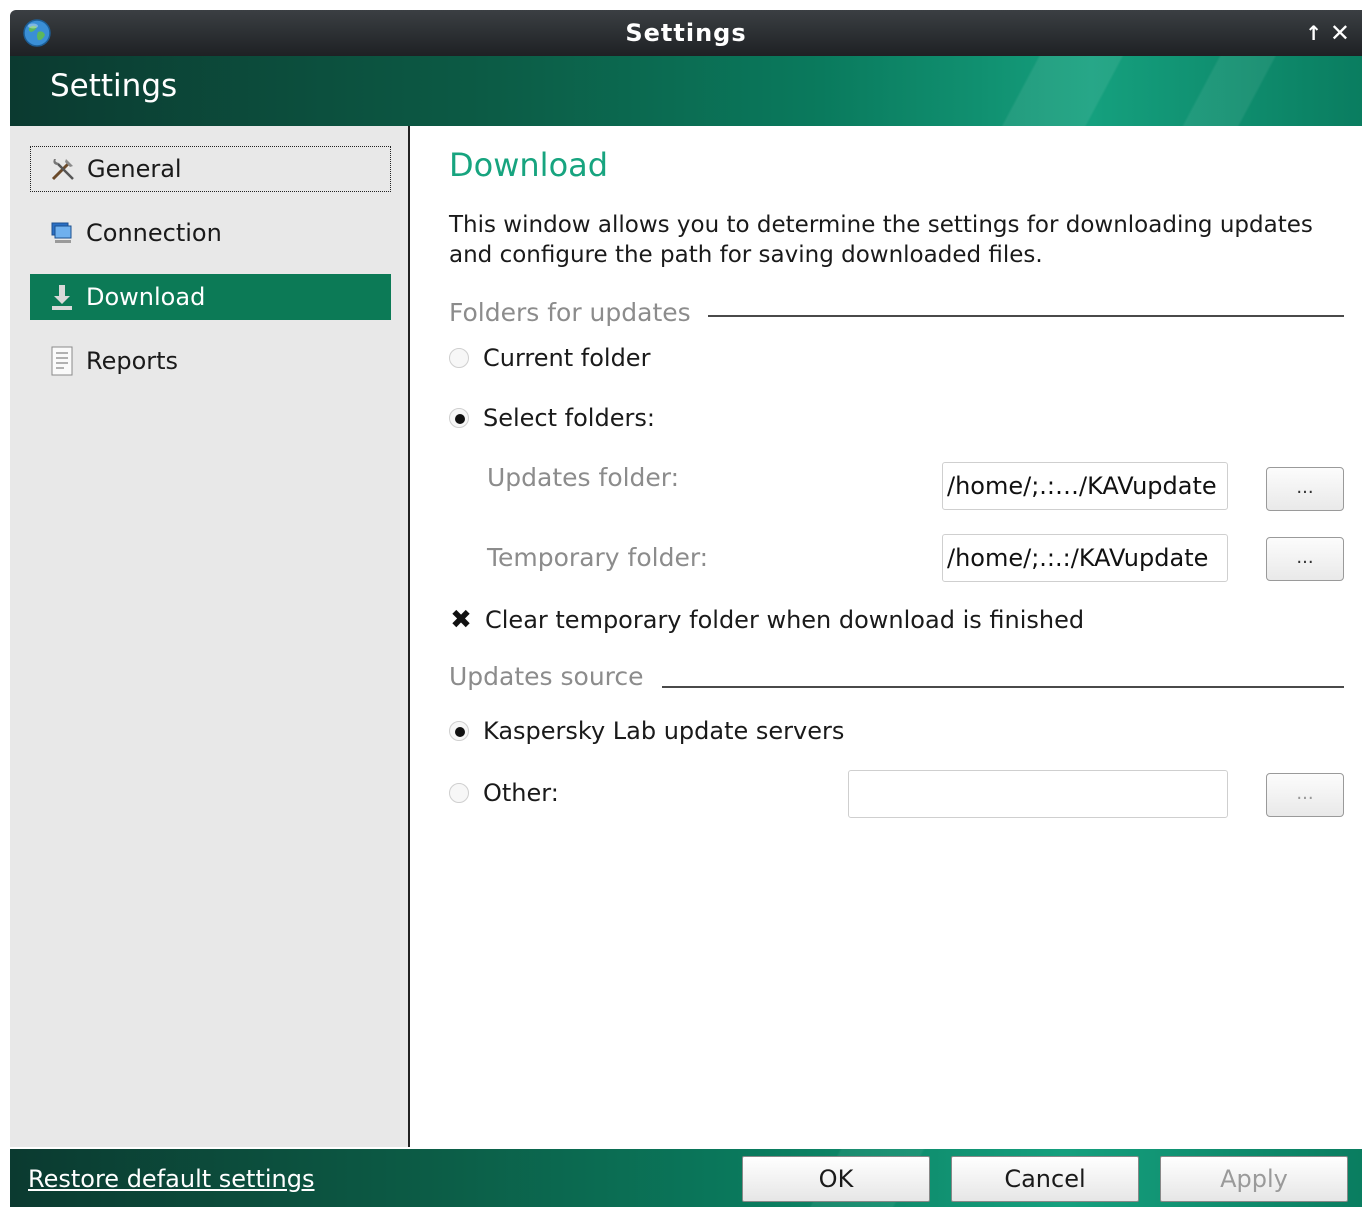  Describe the element at coordinates (836, 1179) in the screenshot. I see `ok-button: OK` at that location.